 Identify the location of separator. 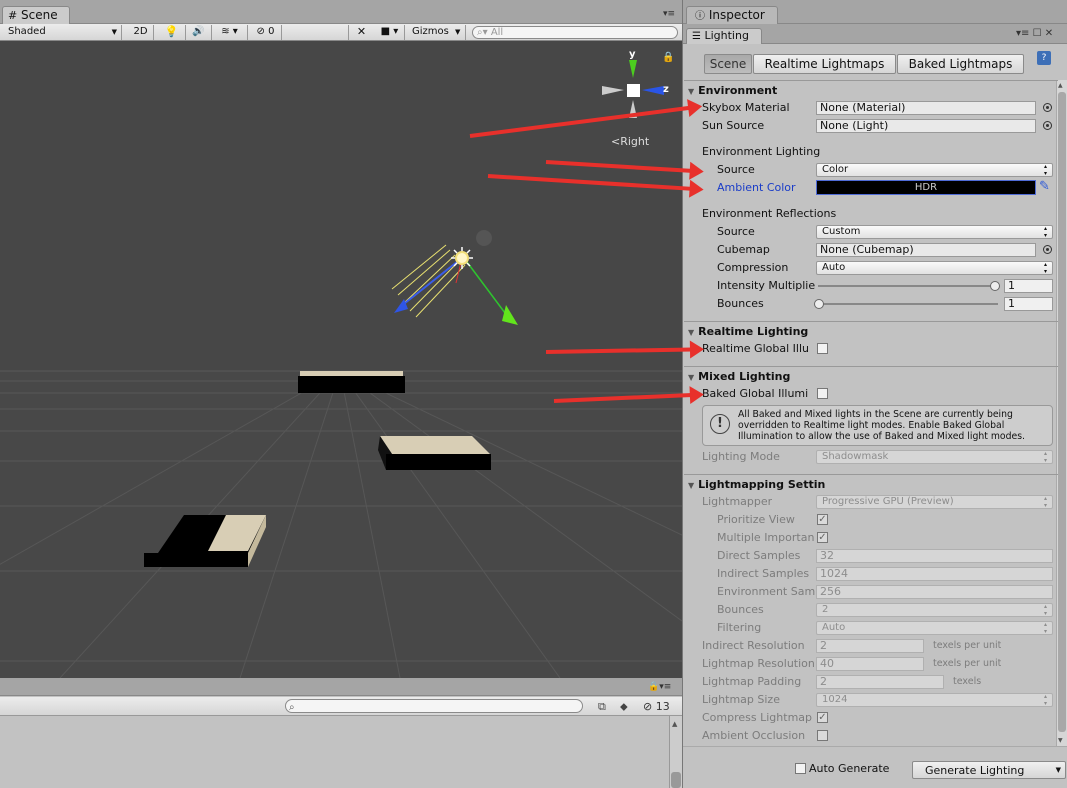
(871, 321).